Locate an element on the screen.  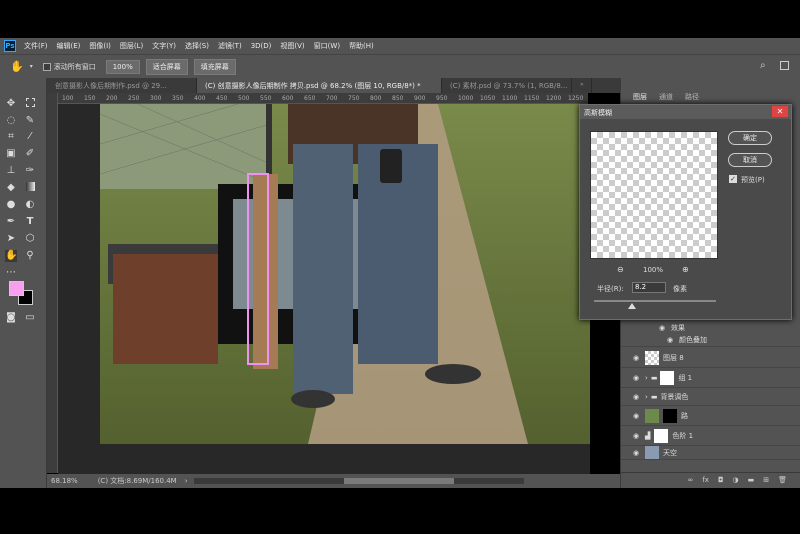
tabs-overflow-icon: » is located at coordinates (582, 85).